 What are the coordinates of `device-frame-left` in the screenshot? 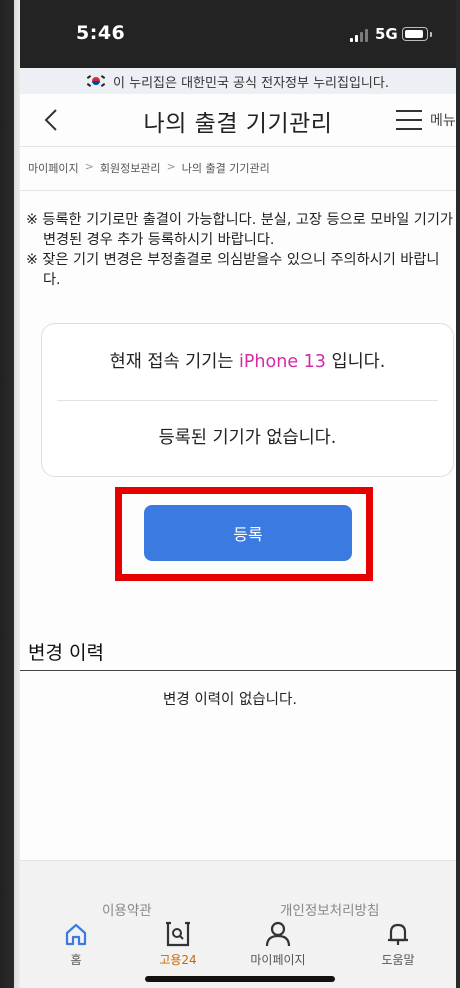 It's located at (10, 494).